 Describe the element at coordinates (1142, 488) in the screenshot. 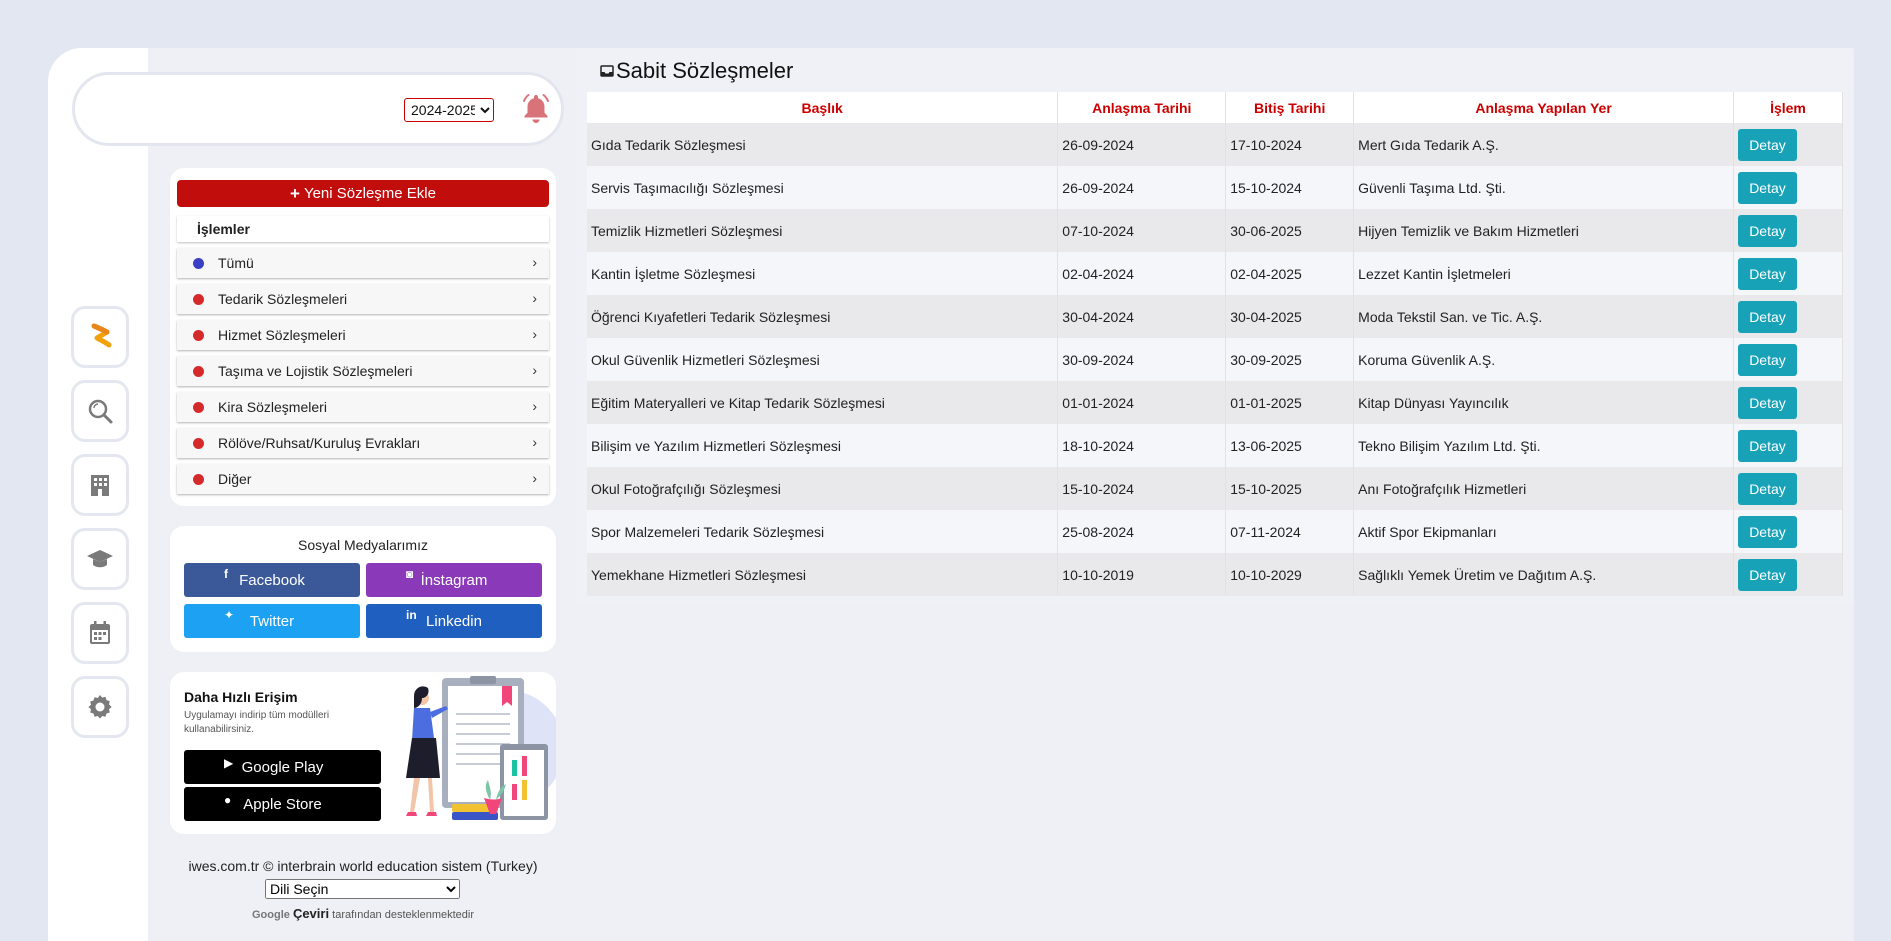

I see `cell-start-date: 15-10-2024` at that location.